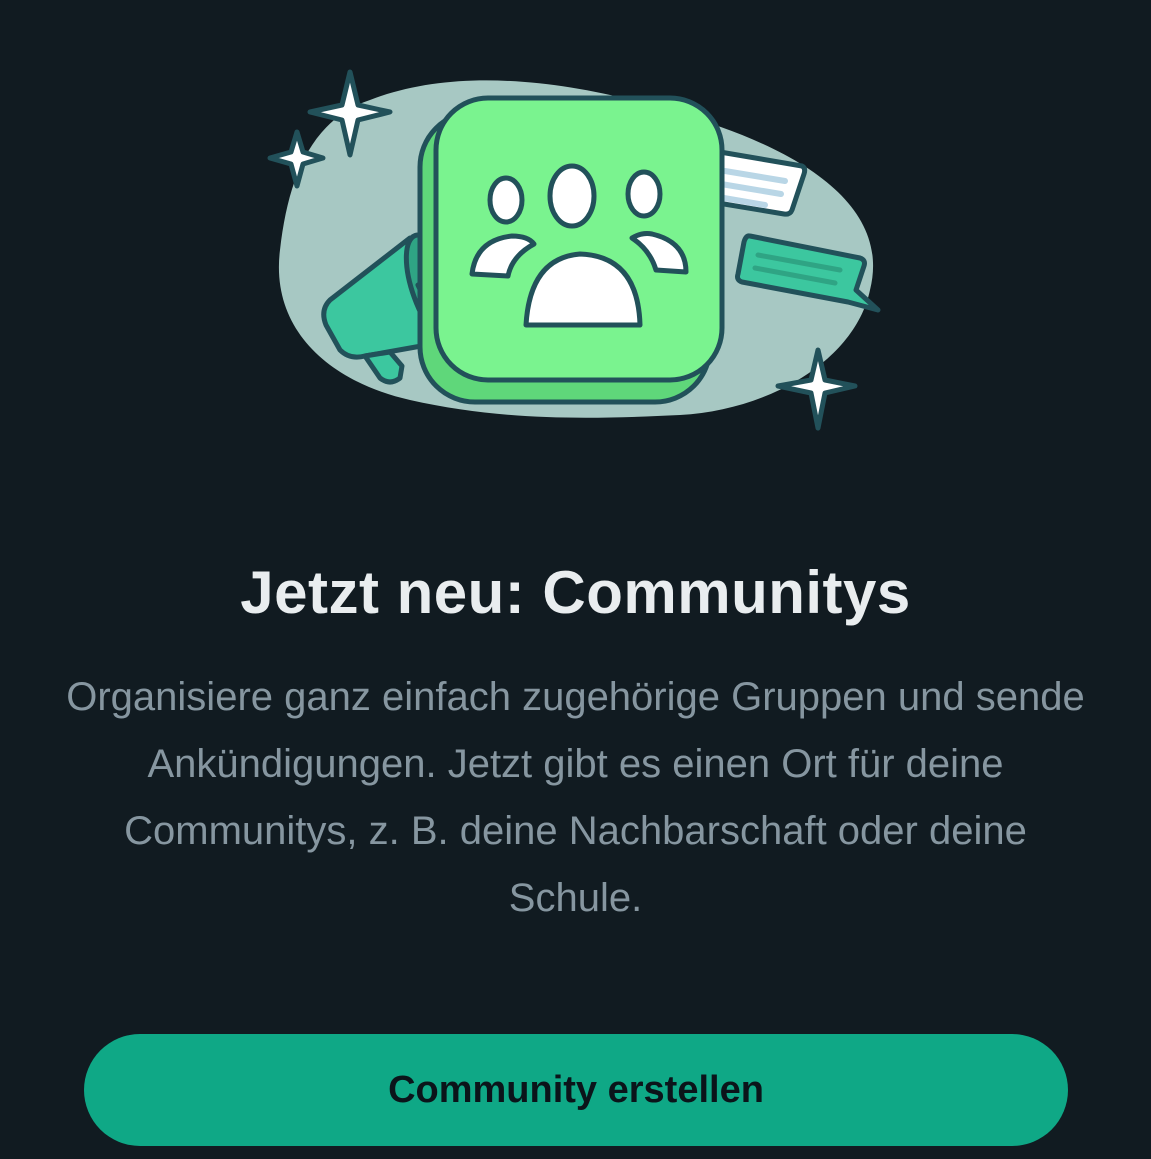  I want to click on app-tile, so click(579, 239).